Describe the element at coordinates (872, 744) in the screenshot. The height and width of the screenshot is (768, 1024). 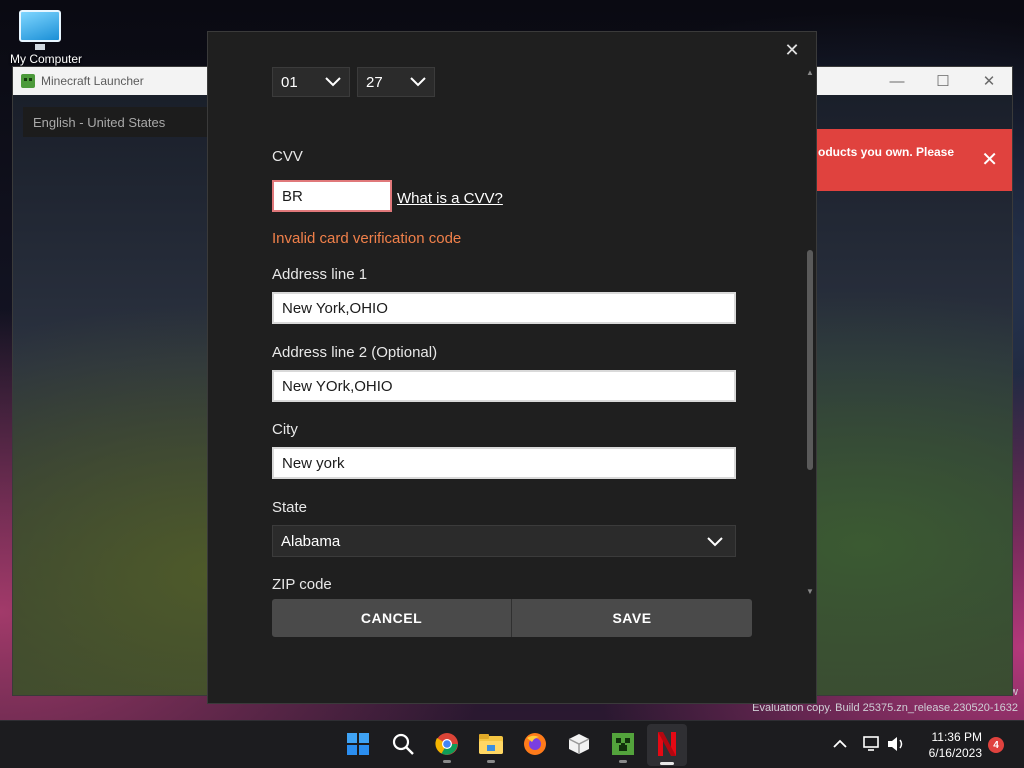
I see `network-icon` at that location.